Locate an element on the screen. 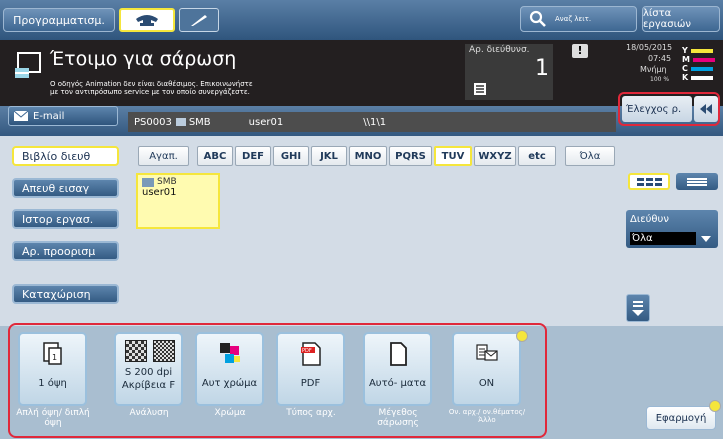 The width and height of the screenshot is (723, 439). job-counter: Αρ. διεύθυνσ. 1 is located at coordinates (509, 72).